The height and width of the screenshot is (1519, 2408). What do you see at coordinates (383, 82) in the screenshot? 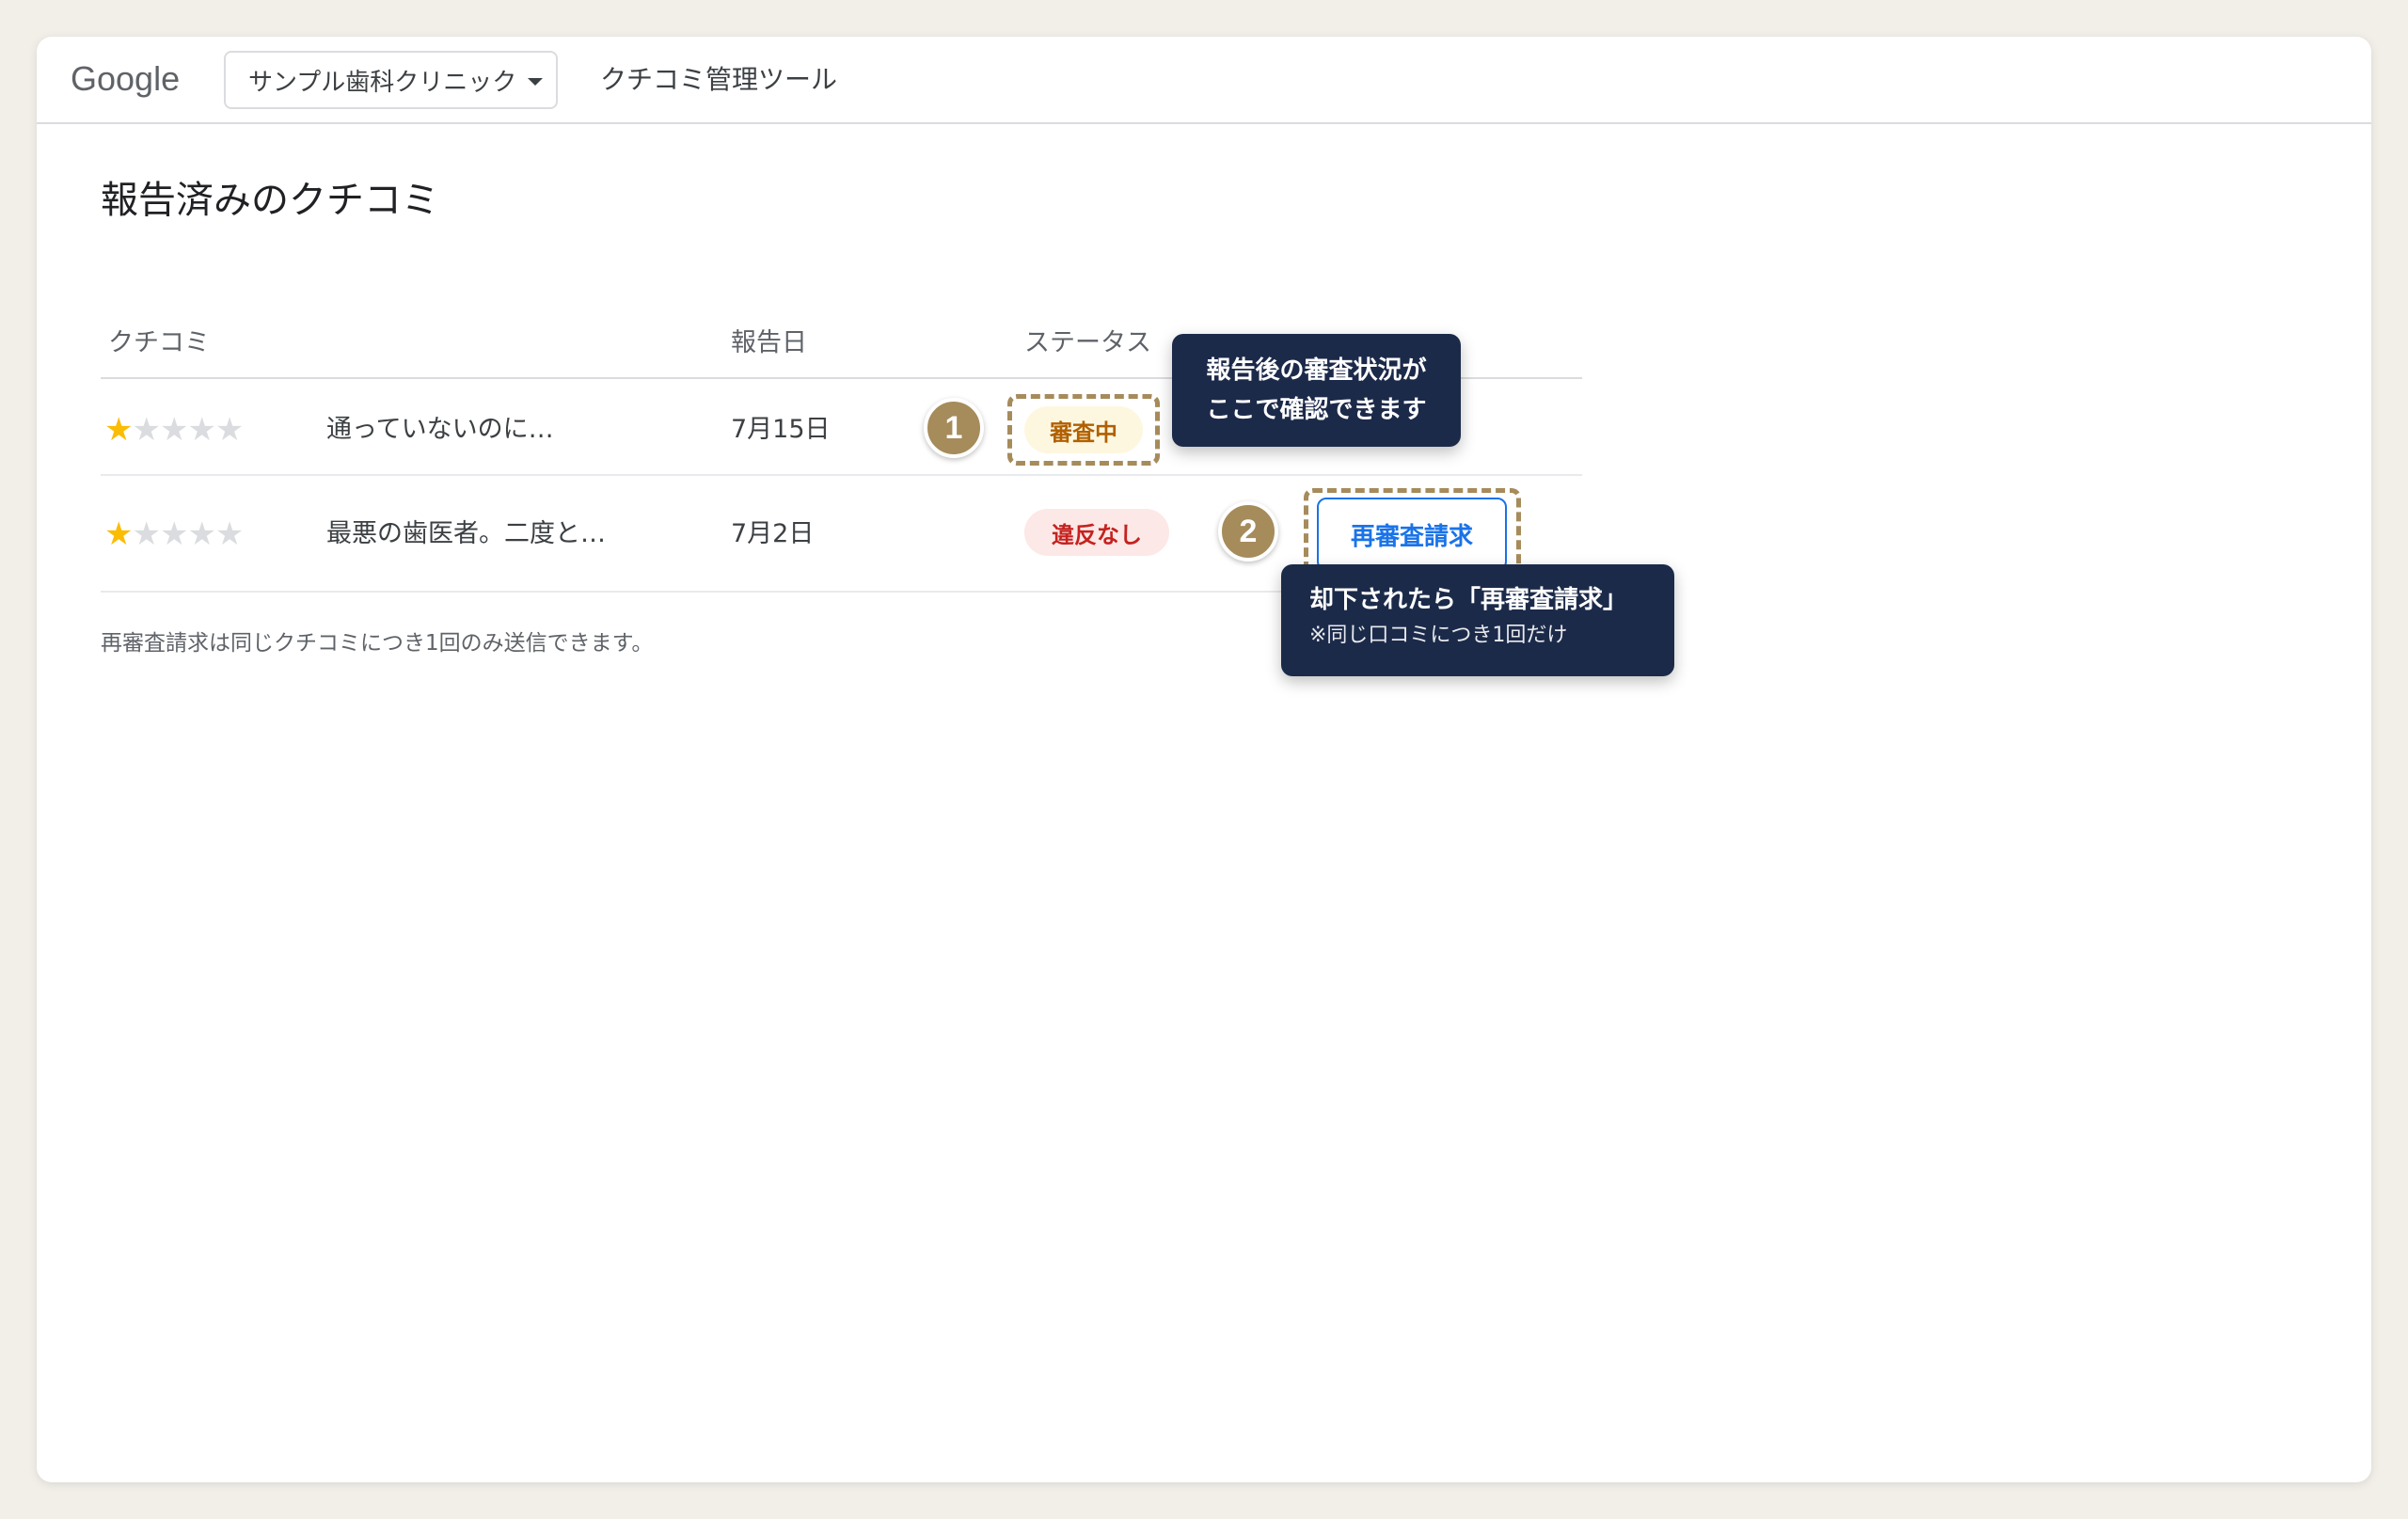
I see `business-name: サンプル歯科クリニック` at bounding box center [383, 82].